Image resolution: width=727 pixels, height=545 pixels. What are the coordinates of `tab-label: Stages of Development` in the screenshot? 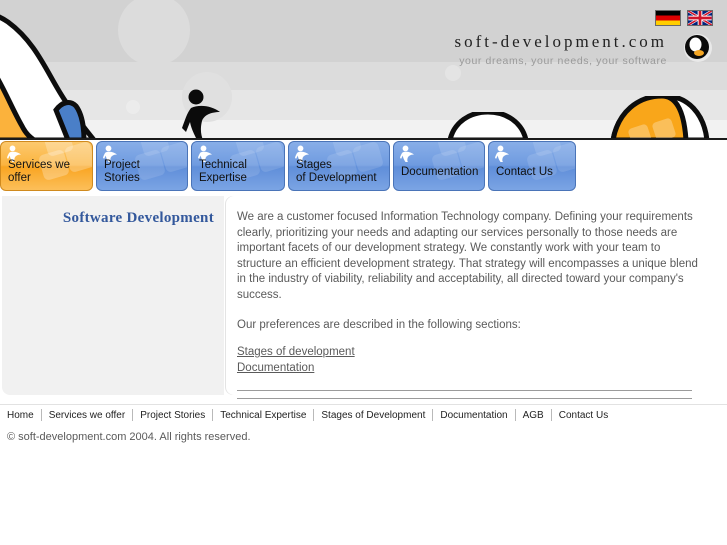 It's located at (340, 172).